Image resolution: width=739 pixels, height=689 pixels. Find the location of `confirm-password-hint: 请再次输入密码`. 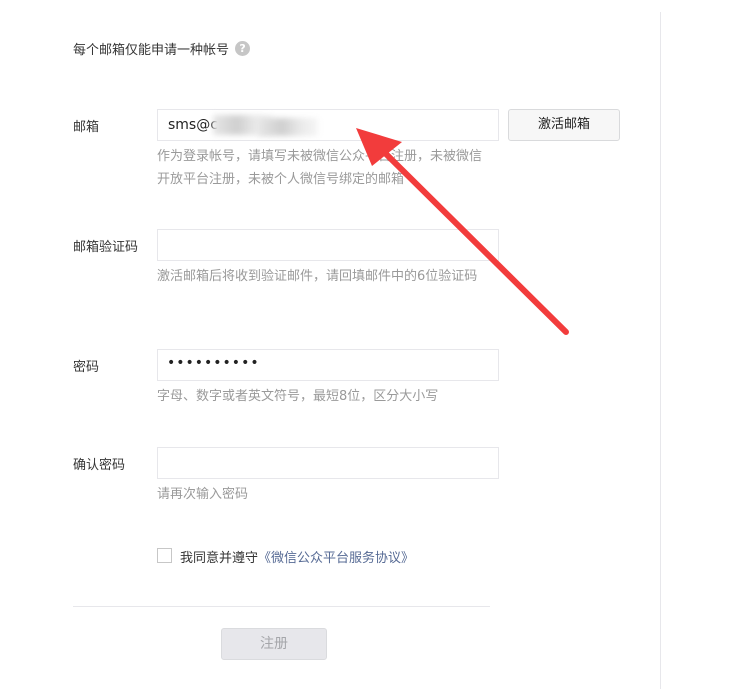

confirm-password-hint: 请再次输入密码 is located at coordinates (203, 494).